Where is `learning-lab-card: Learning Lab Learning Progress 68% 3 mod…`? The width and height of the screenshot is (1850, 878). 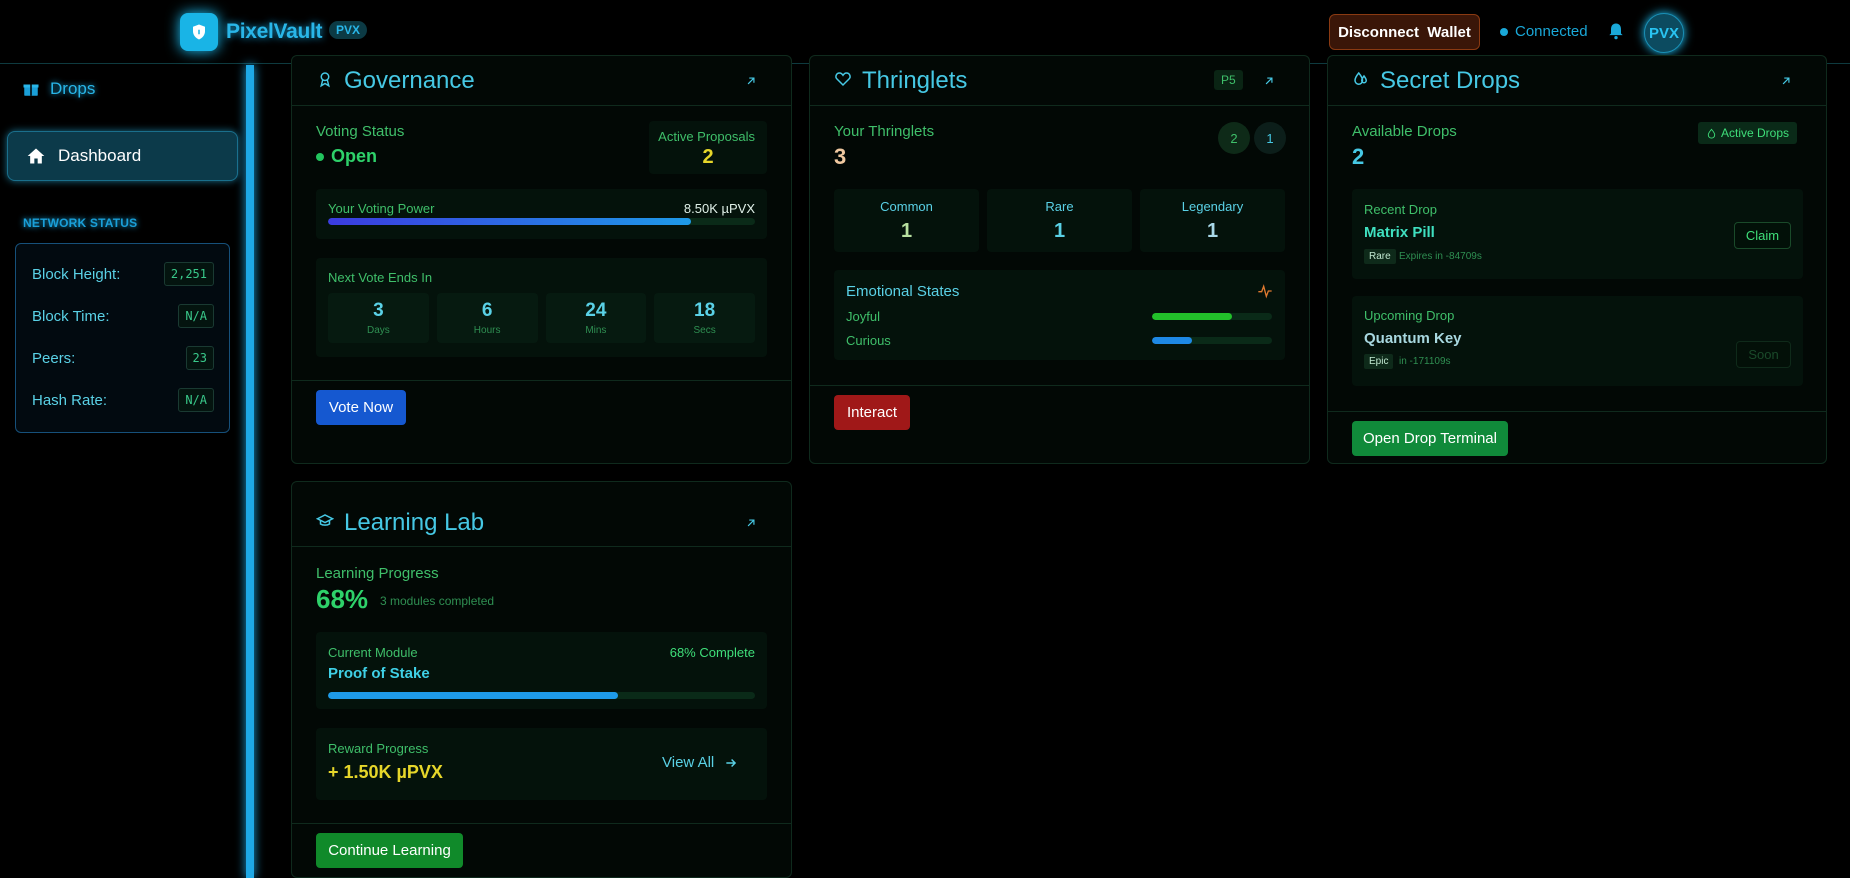
learning-lab-card: Learning Lab Learning Progress 68% 3 mod… is located at coordinates (541, 679).